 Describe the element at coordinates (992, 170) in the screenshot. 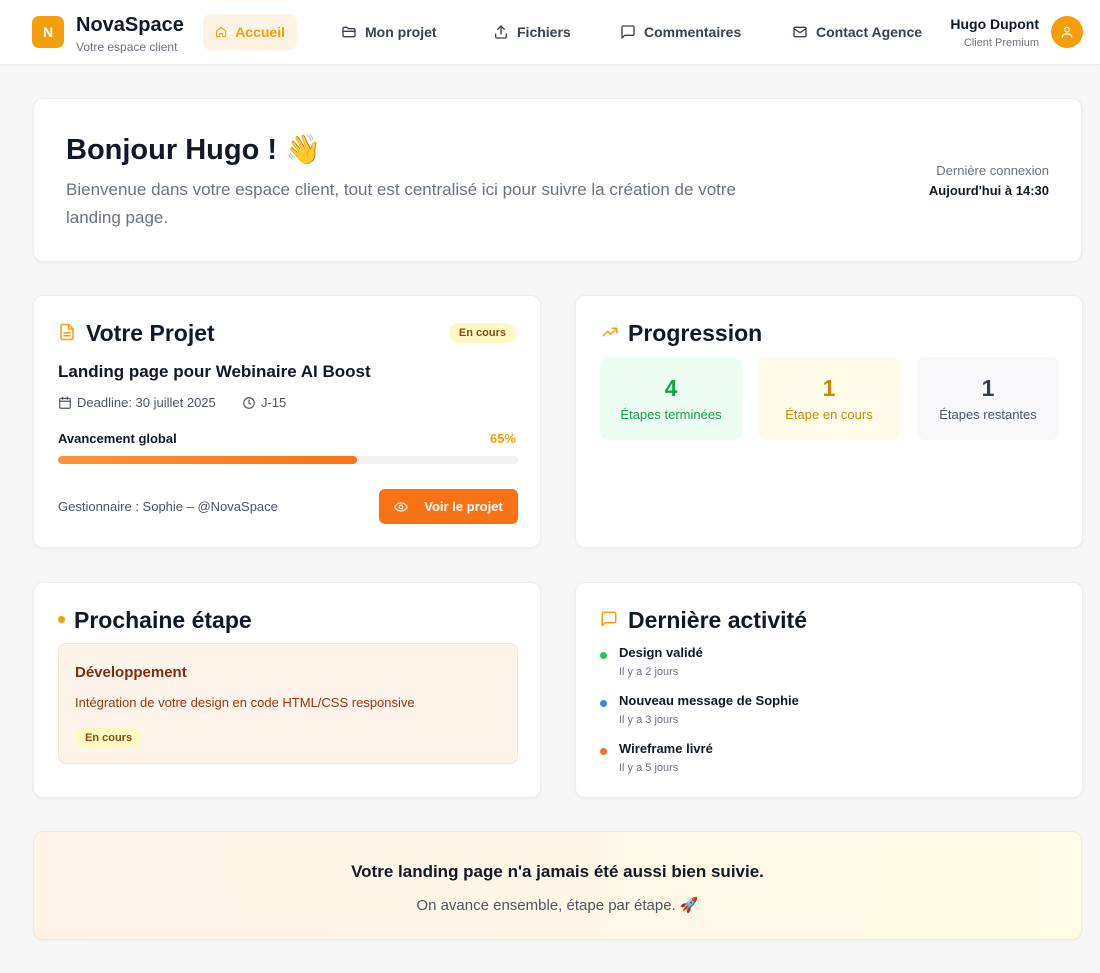

I see `last-login-label: Dernière connexion` at that location.